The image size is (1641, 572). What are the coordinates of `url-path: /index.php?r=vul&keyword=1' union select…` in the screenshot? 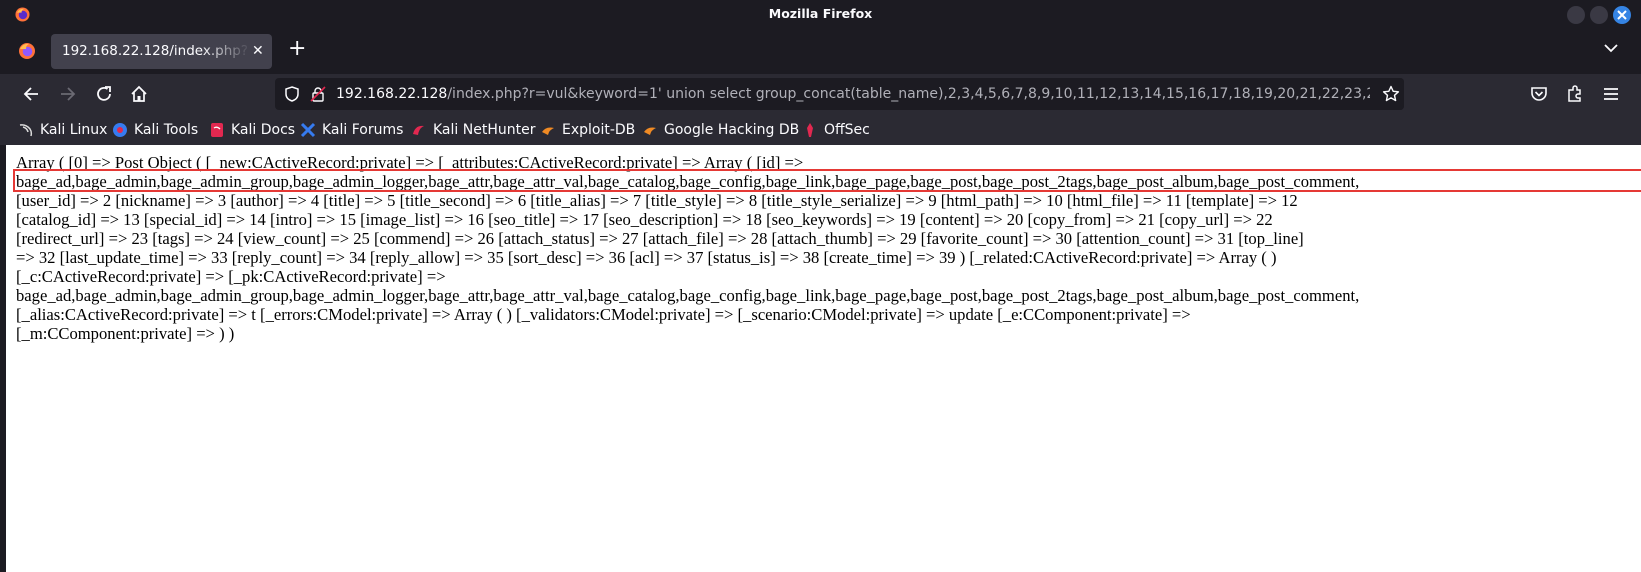 It's located at (925, 94).